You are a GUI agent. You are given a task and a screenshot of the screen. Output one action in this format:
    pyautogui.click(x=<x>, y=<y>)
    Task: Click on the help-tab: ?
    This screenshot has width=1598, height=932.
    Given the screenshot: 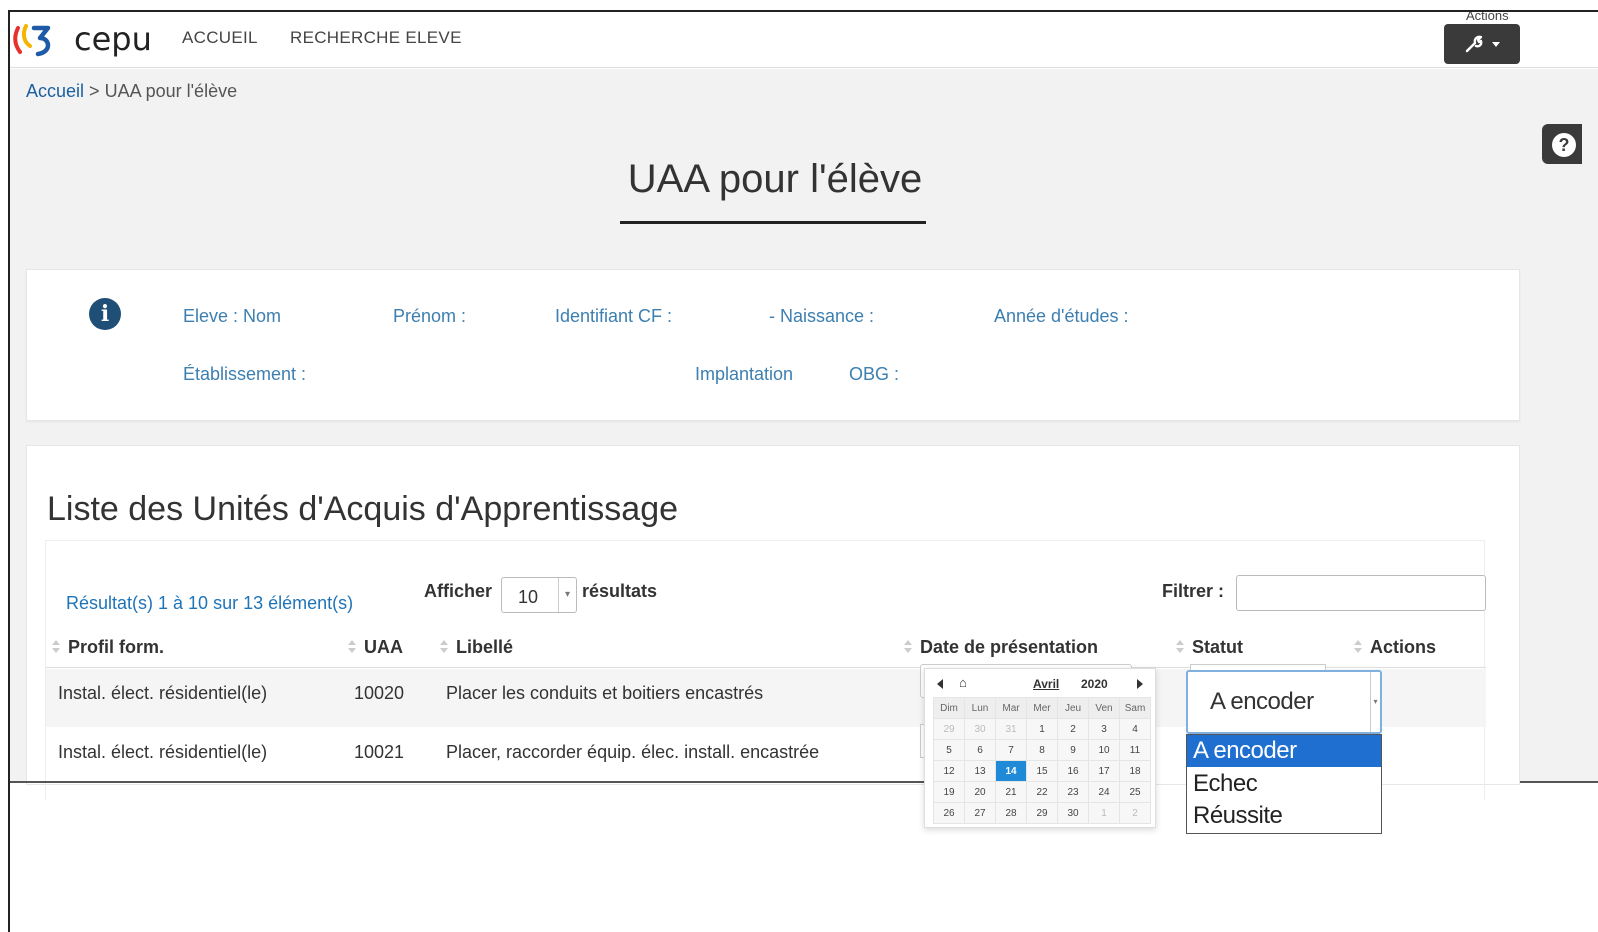 What is the action you would take?
    pyautogui.click(x=1562, y=144)
    